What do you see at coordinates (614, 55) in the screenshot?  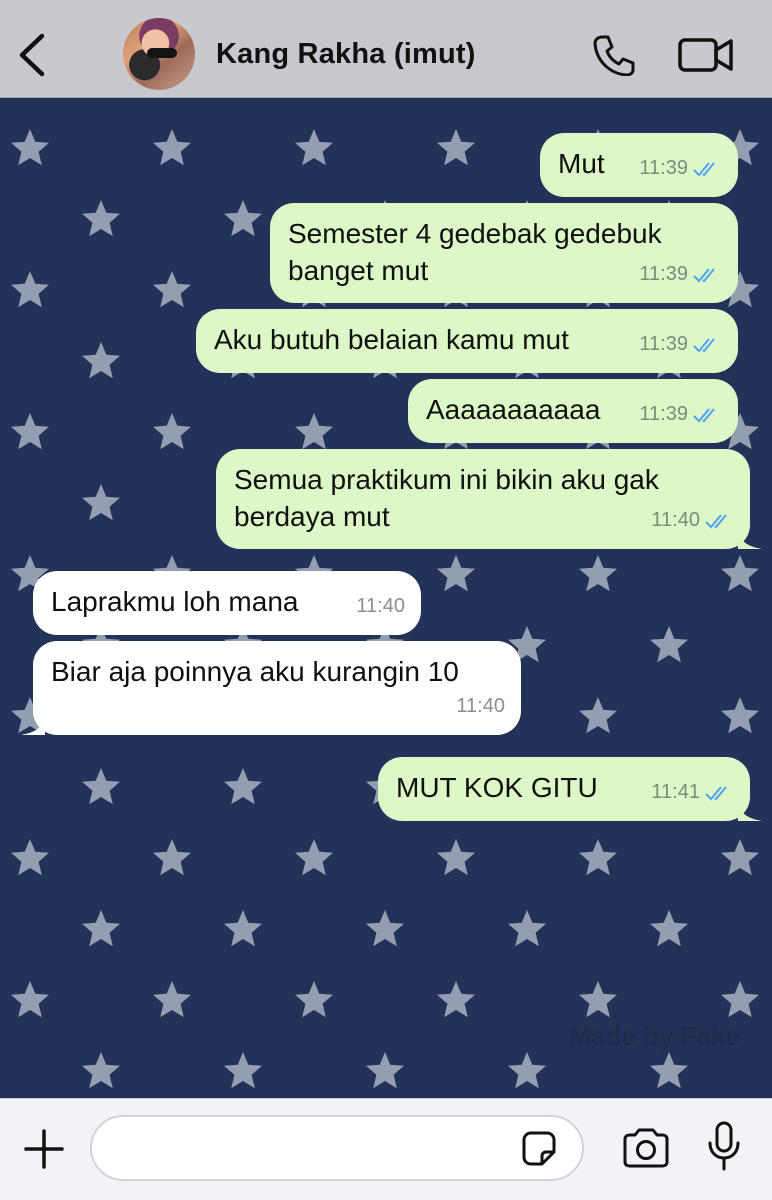 I see `phone-icon` at bounding box center [614, 55].